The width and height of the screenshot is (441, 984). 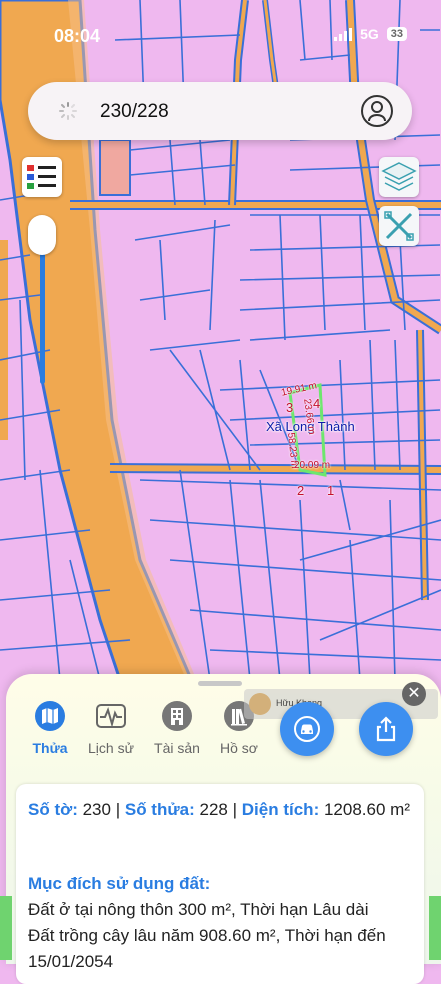 I want to click on map-icon, so click(x=50, y=716).